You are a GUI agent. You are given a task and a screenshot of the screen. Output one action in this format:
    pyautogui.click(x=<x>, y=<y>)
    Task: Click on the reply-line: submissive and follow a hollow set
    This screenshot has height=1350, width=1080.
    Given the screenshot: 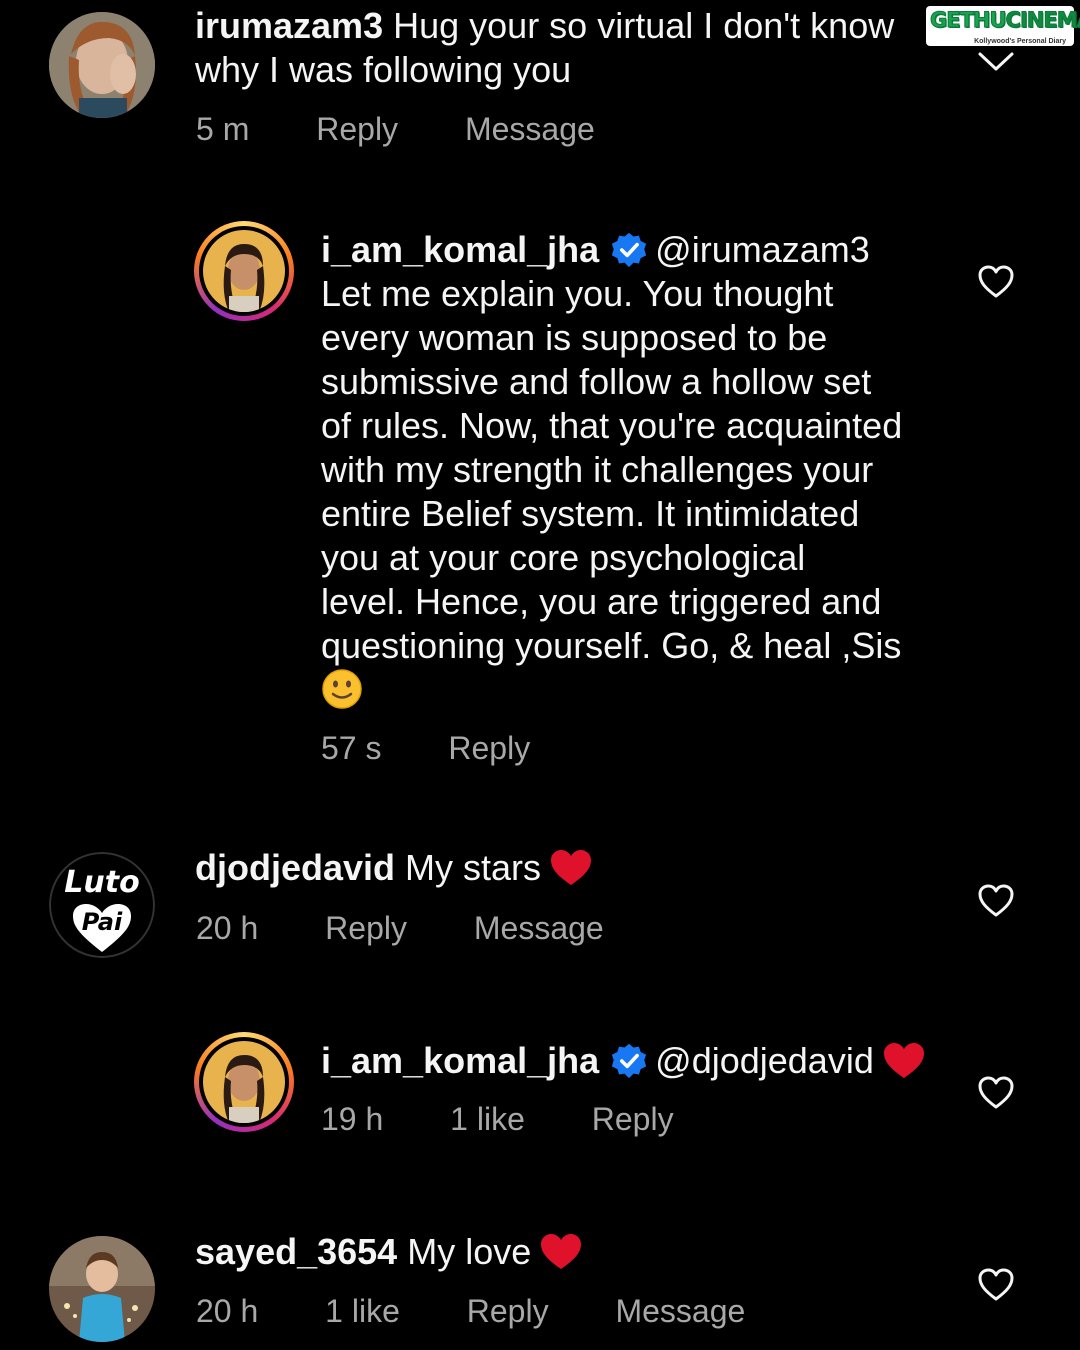 What is the action you would take?
    pyautogui.click(x=596, y=381)
    